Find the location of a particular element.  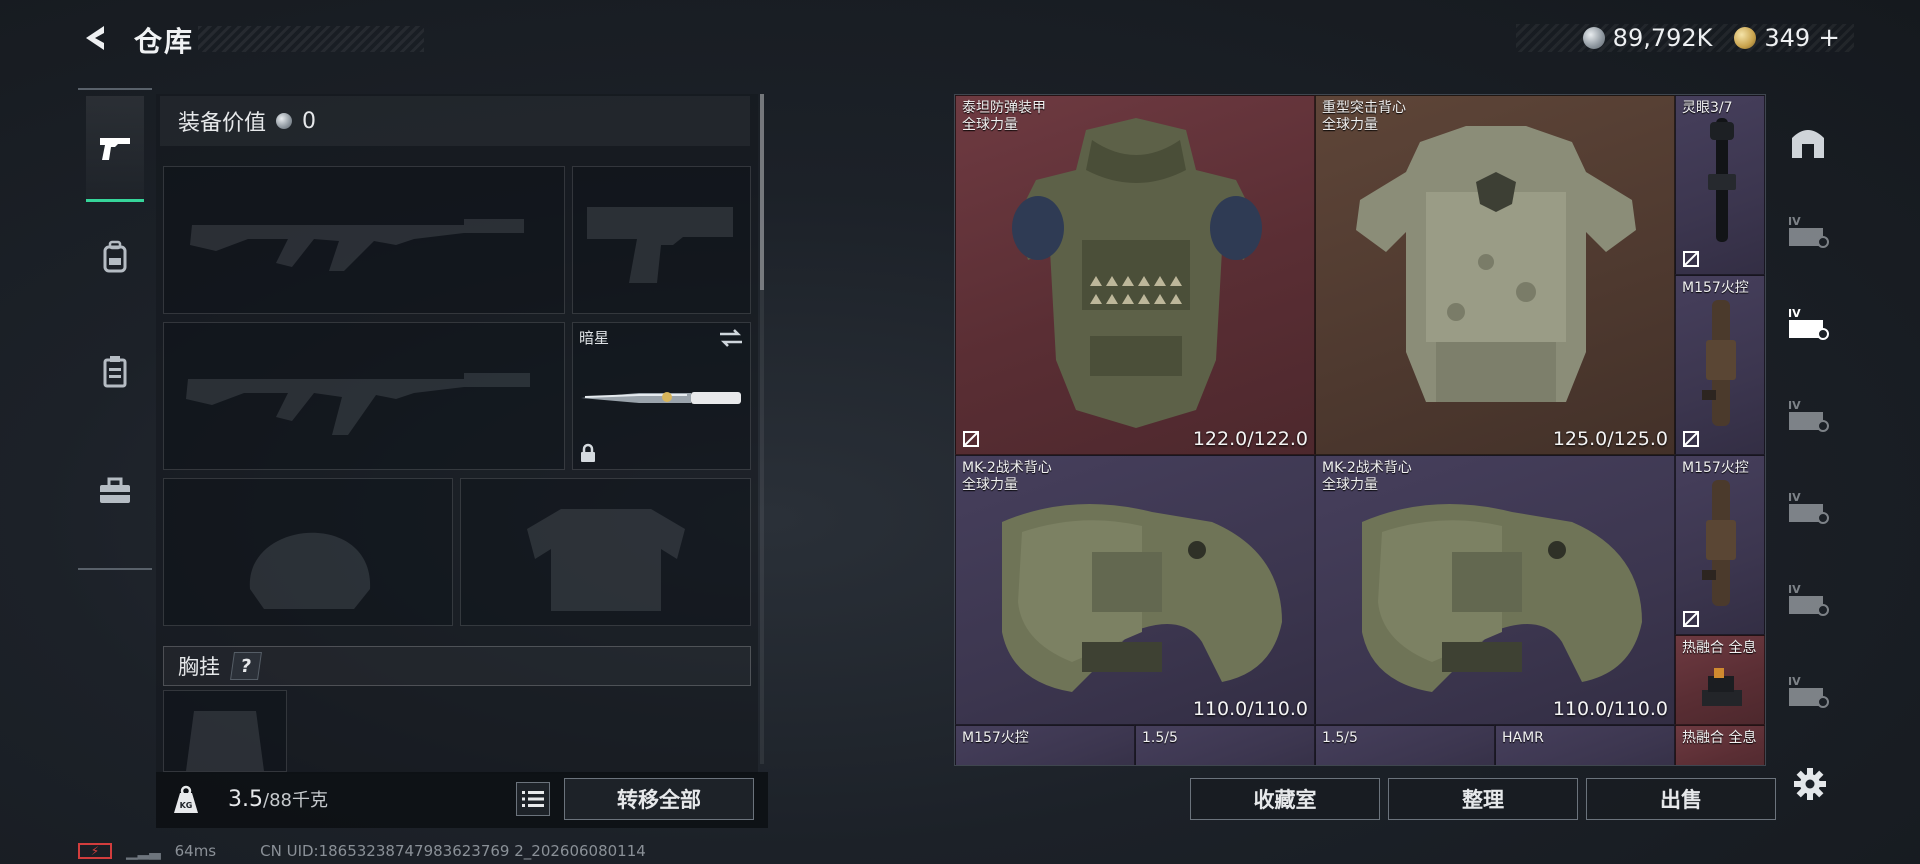

gear-icon is located at coordinates (1810, 784).